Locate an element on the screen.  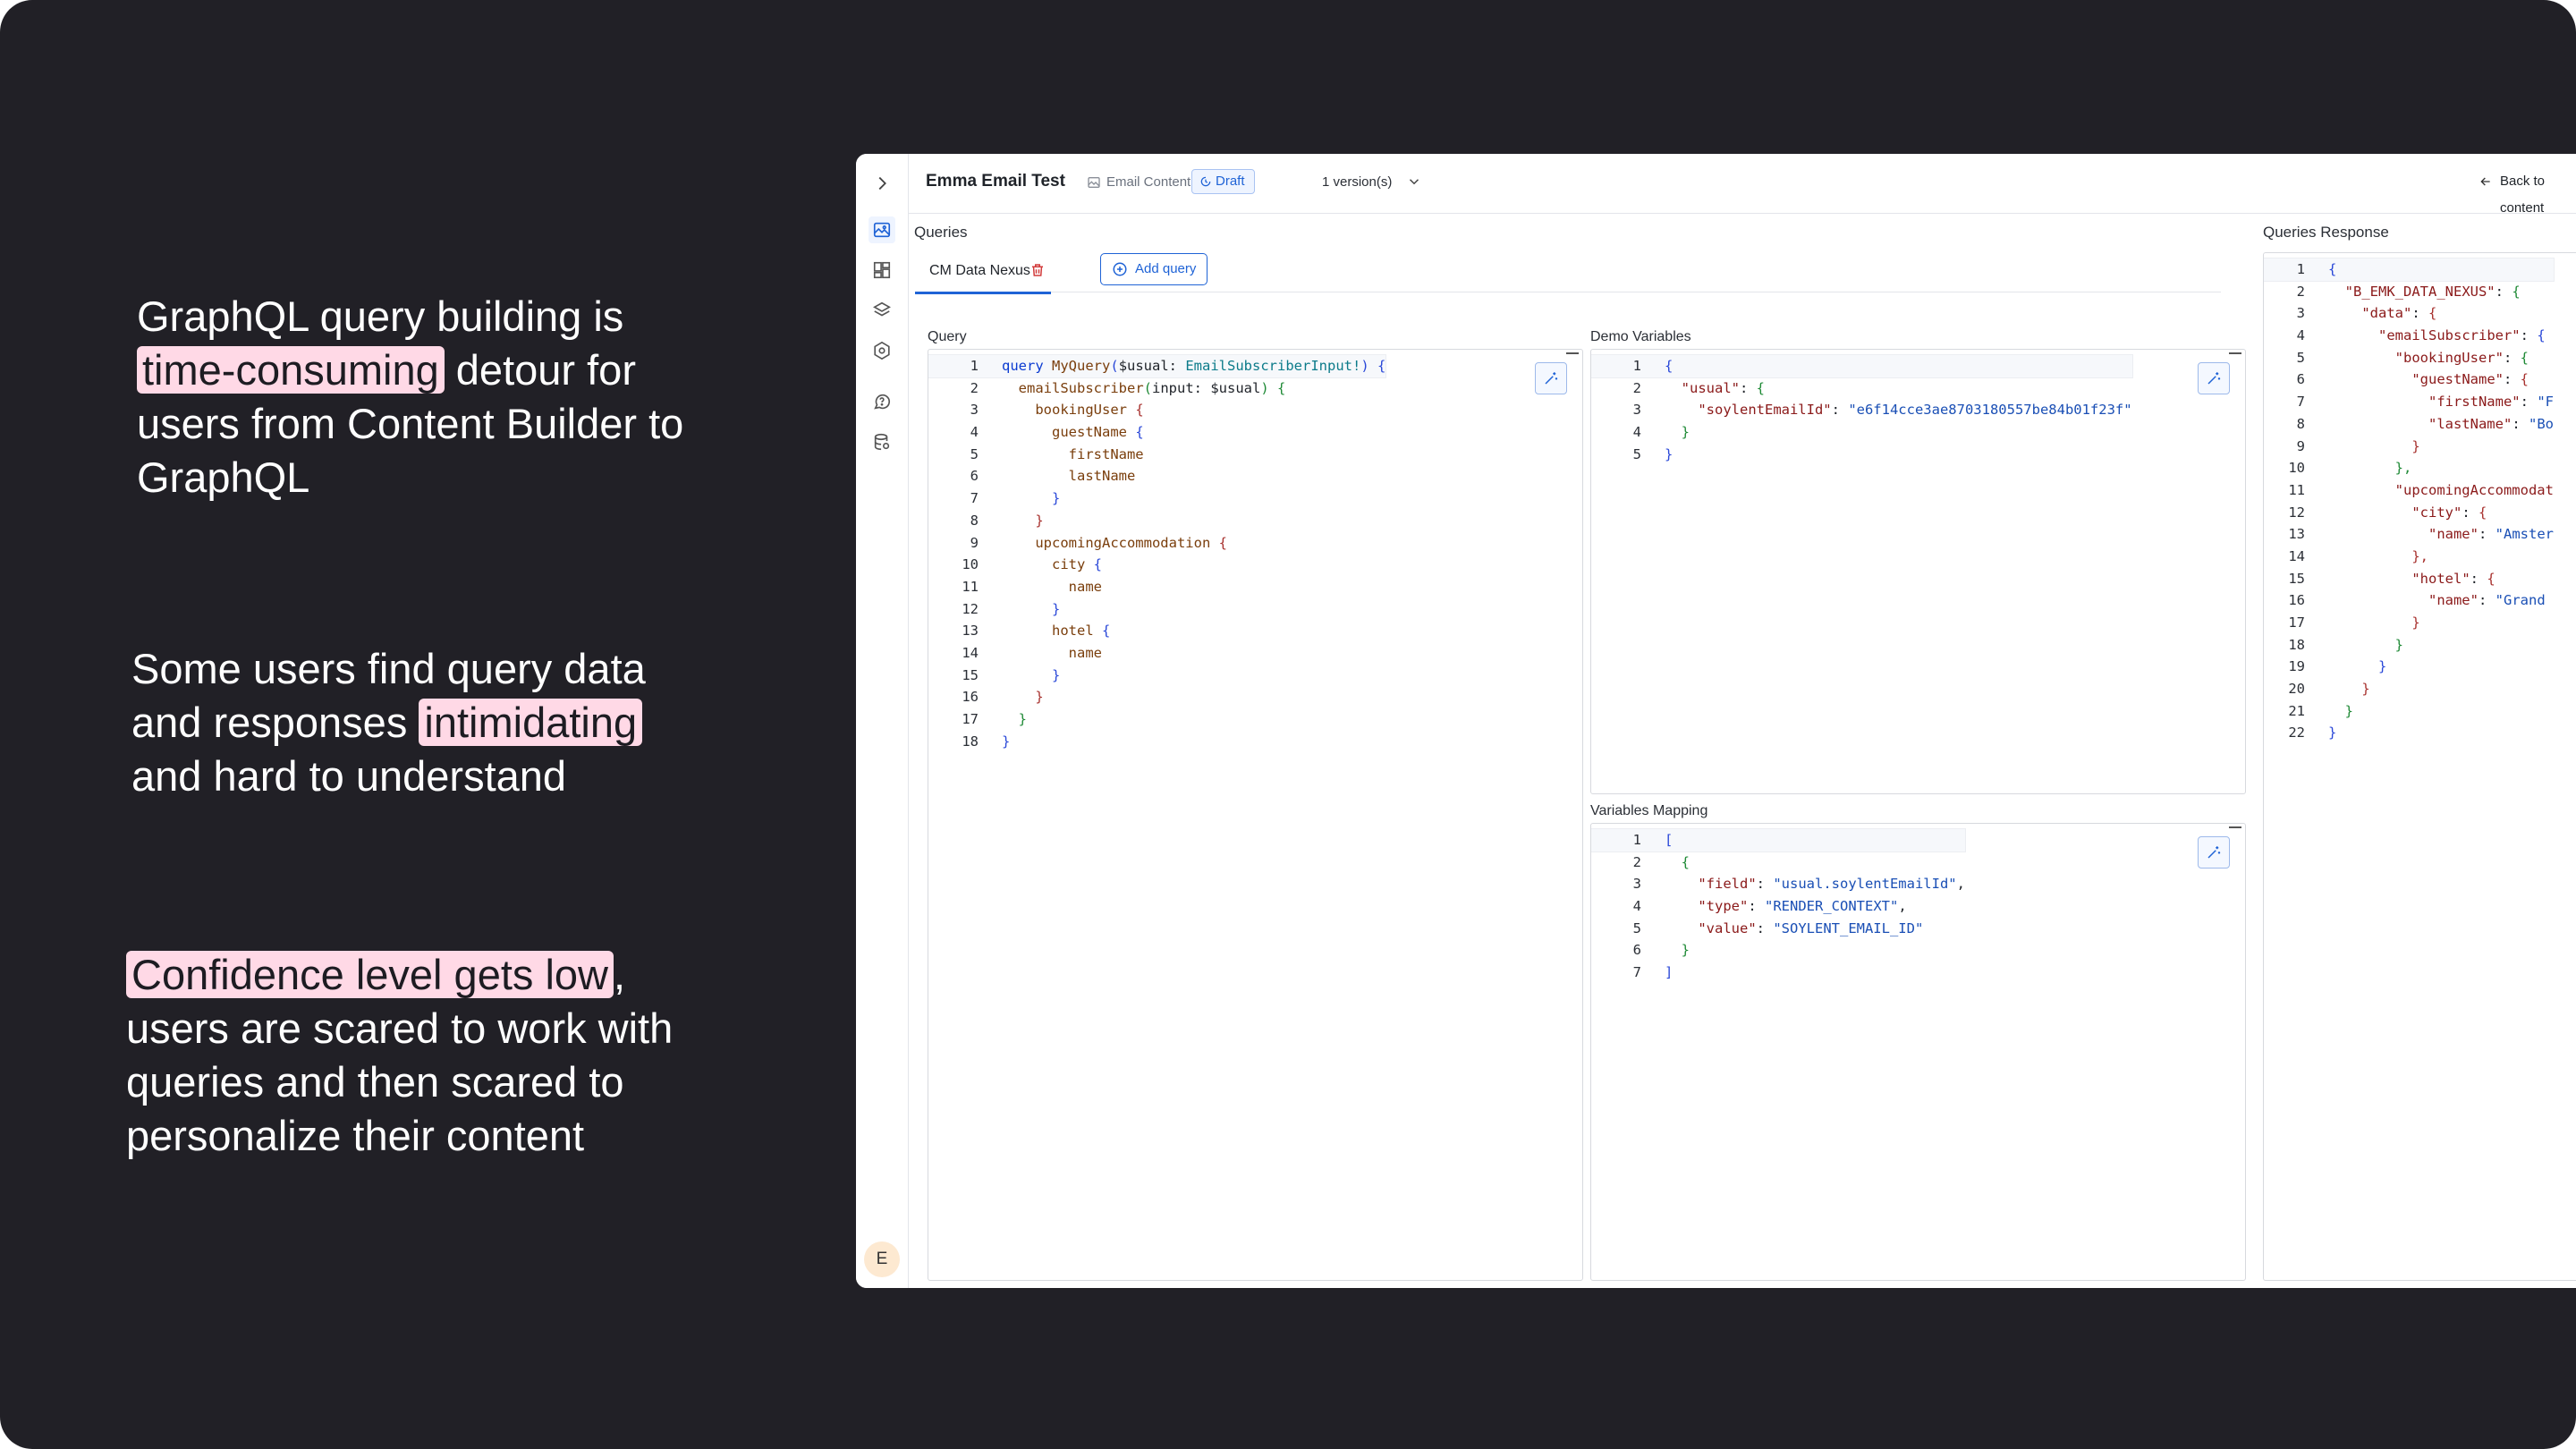
trash-icon is located at coordinates (1038, 270).